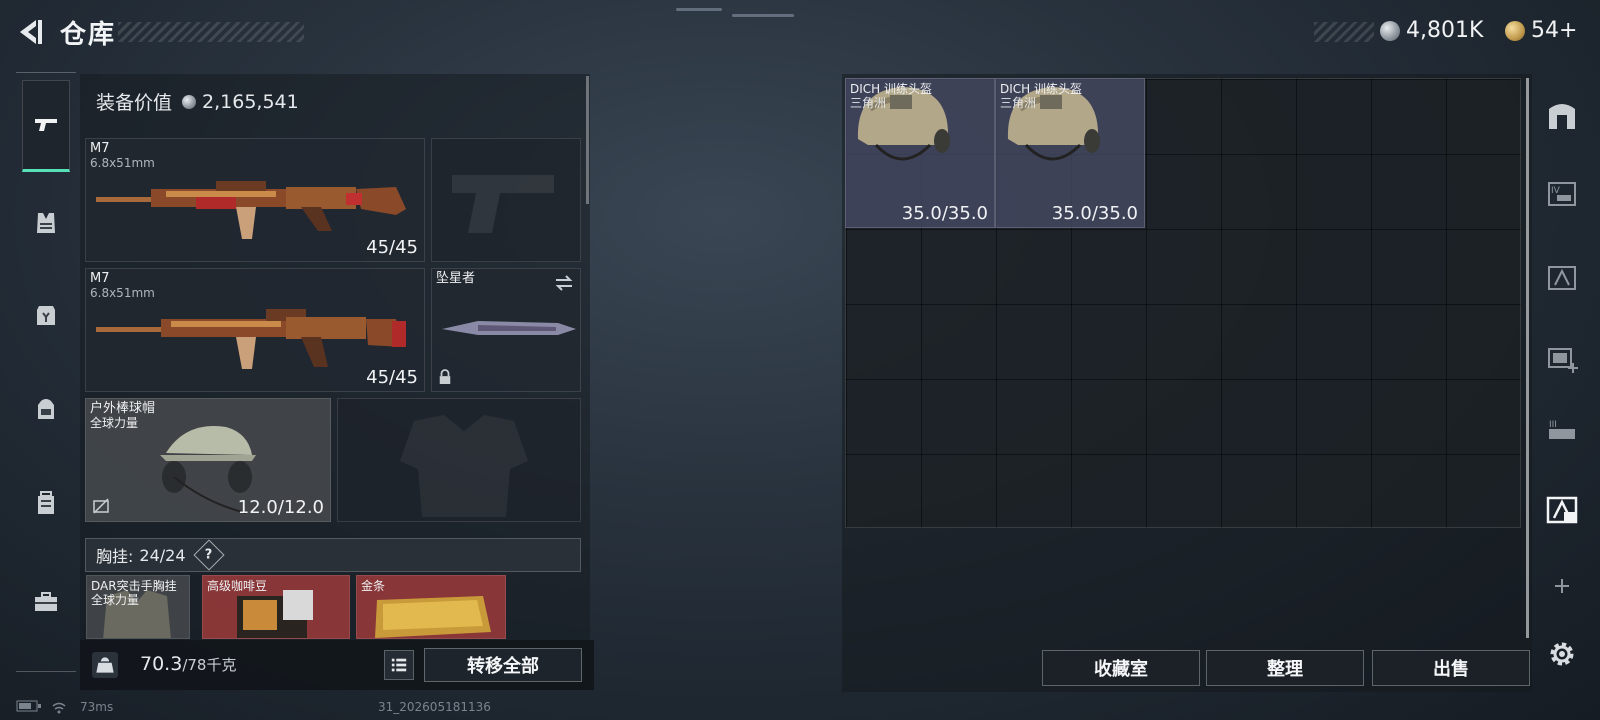 Image resolution: width=1600 pixels, height=720 pixels. I want to click on tab-add-icon, so click(1563, 360).